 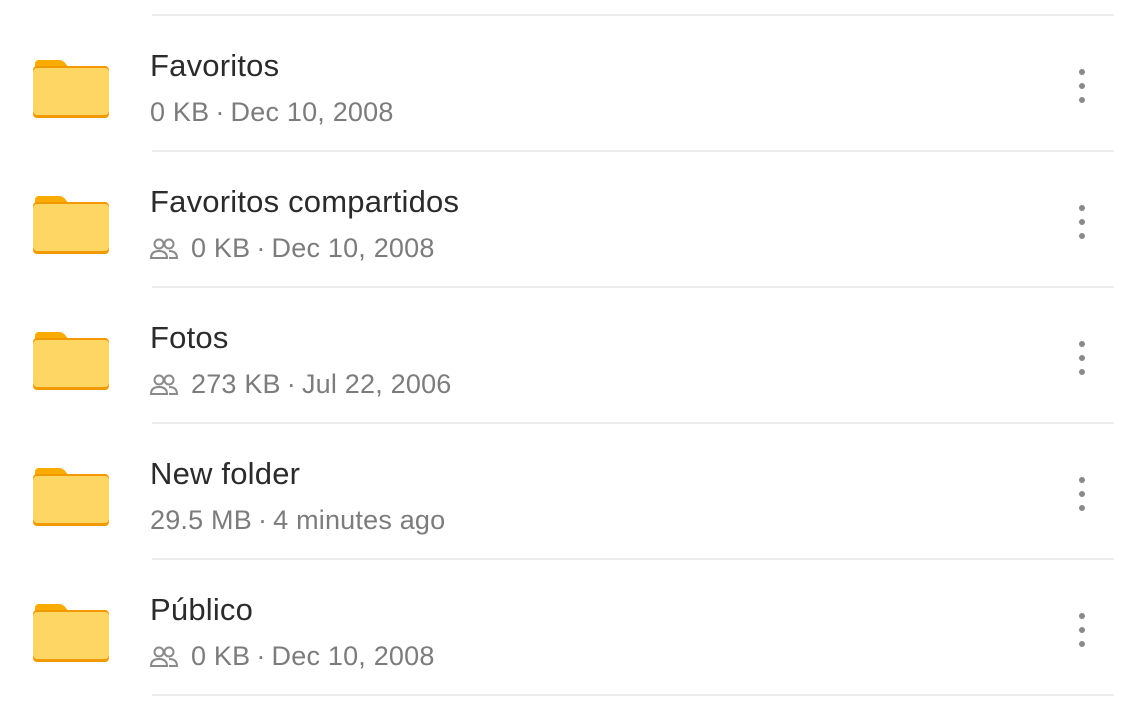 What do you see at coordinates (189, 337) in the screenshot?
I see `folder-name: Fotos` at bounding box center [189, 337].